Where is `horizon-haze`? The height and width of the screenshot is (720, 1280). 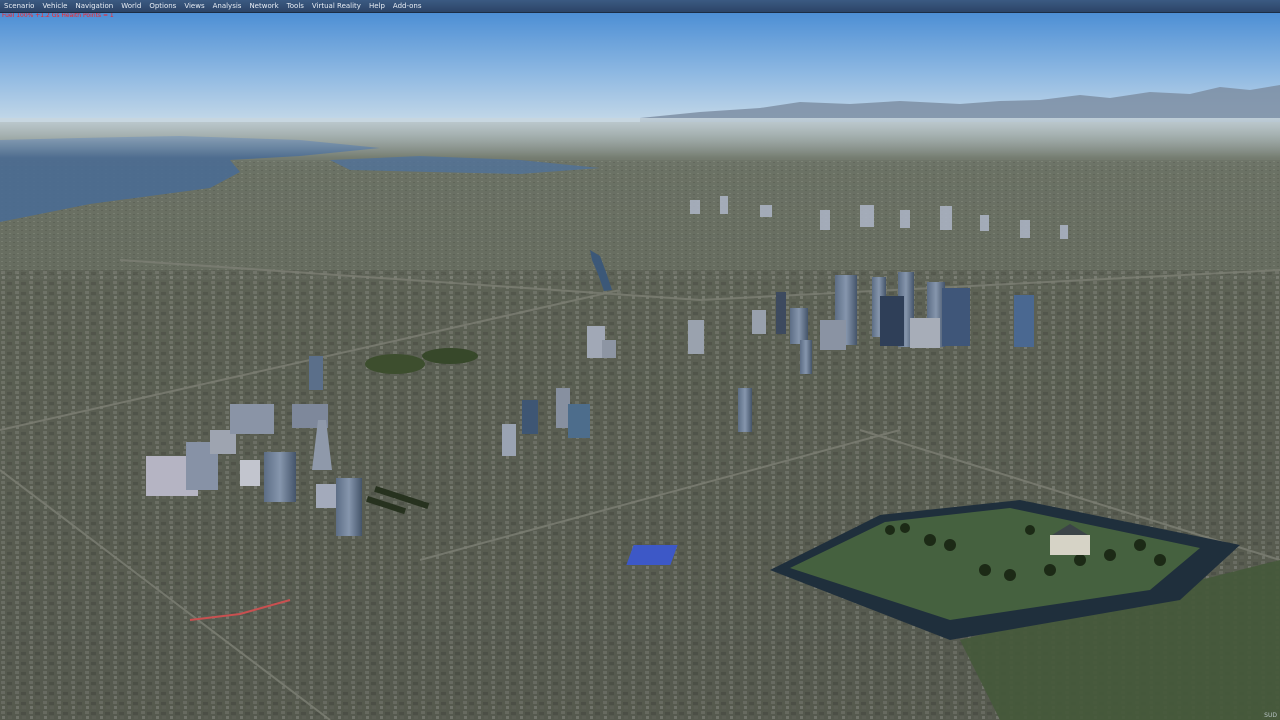
horizon-haze is located at coordinates (640, 138).